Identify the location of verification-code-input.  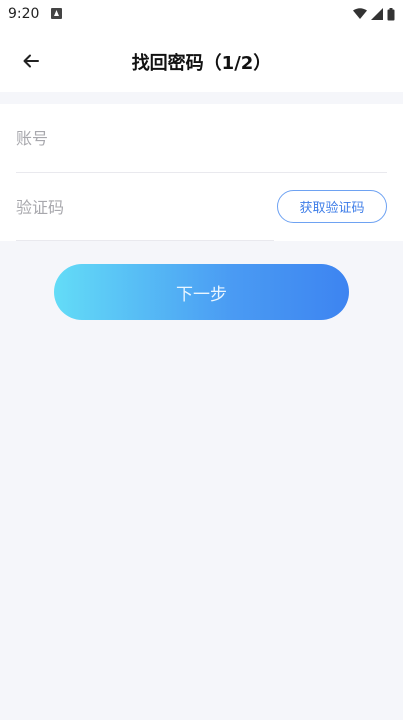
(141, 207).